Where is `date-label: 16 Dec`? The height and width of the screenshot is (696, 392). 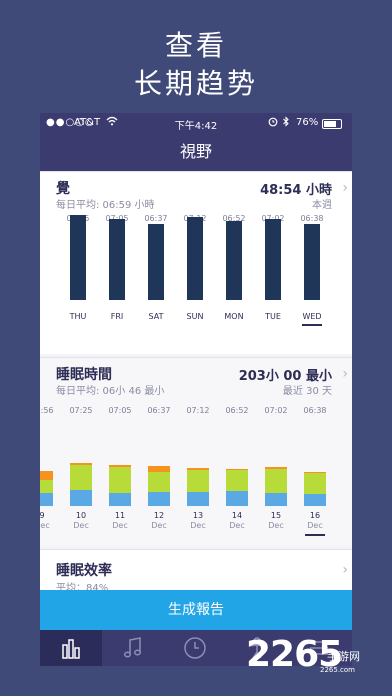 date-label: 16 Dec is located at coordinates (315, 521).